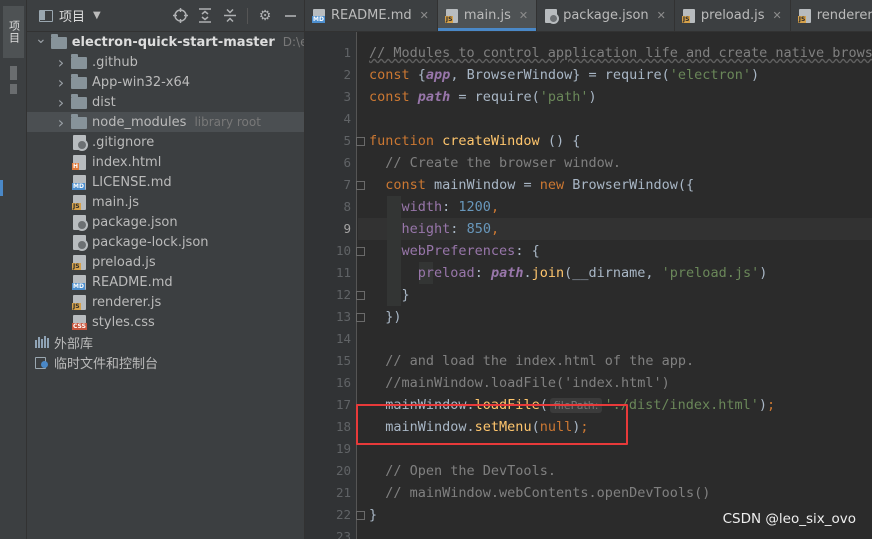 The height and width of the screenshot is (539, 872). Describe the element at coordinates (230, 16) in the screenshot. I see `collapse-all-icon` at that location.